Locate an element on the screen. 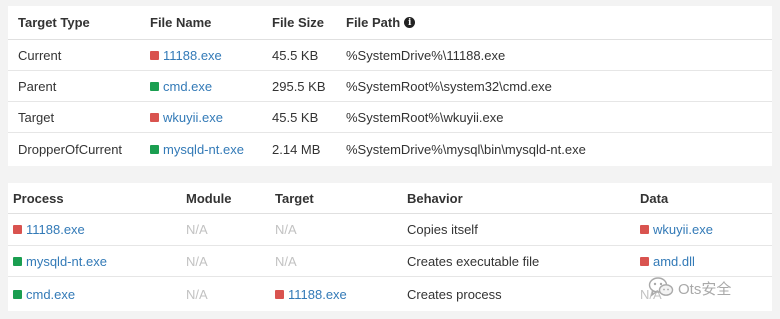 This screenshot has width=780, height=319. process-cell: mysqld-nt.exe is located at coordinates (60, 261).